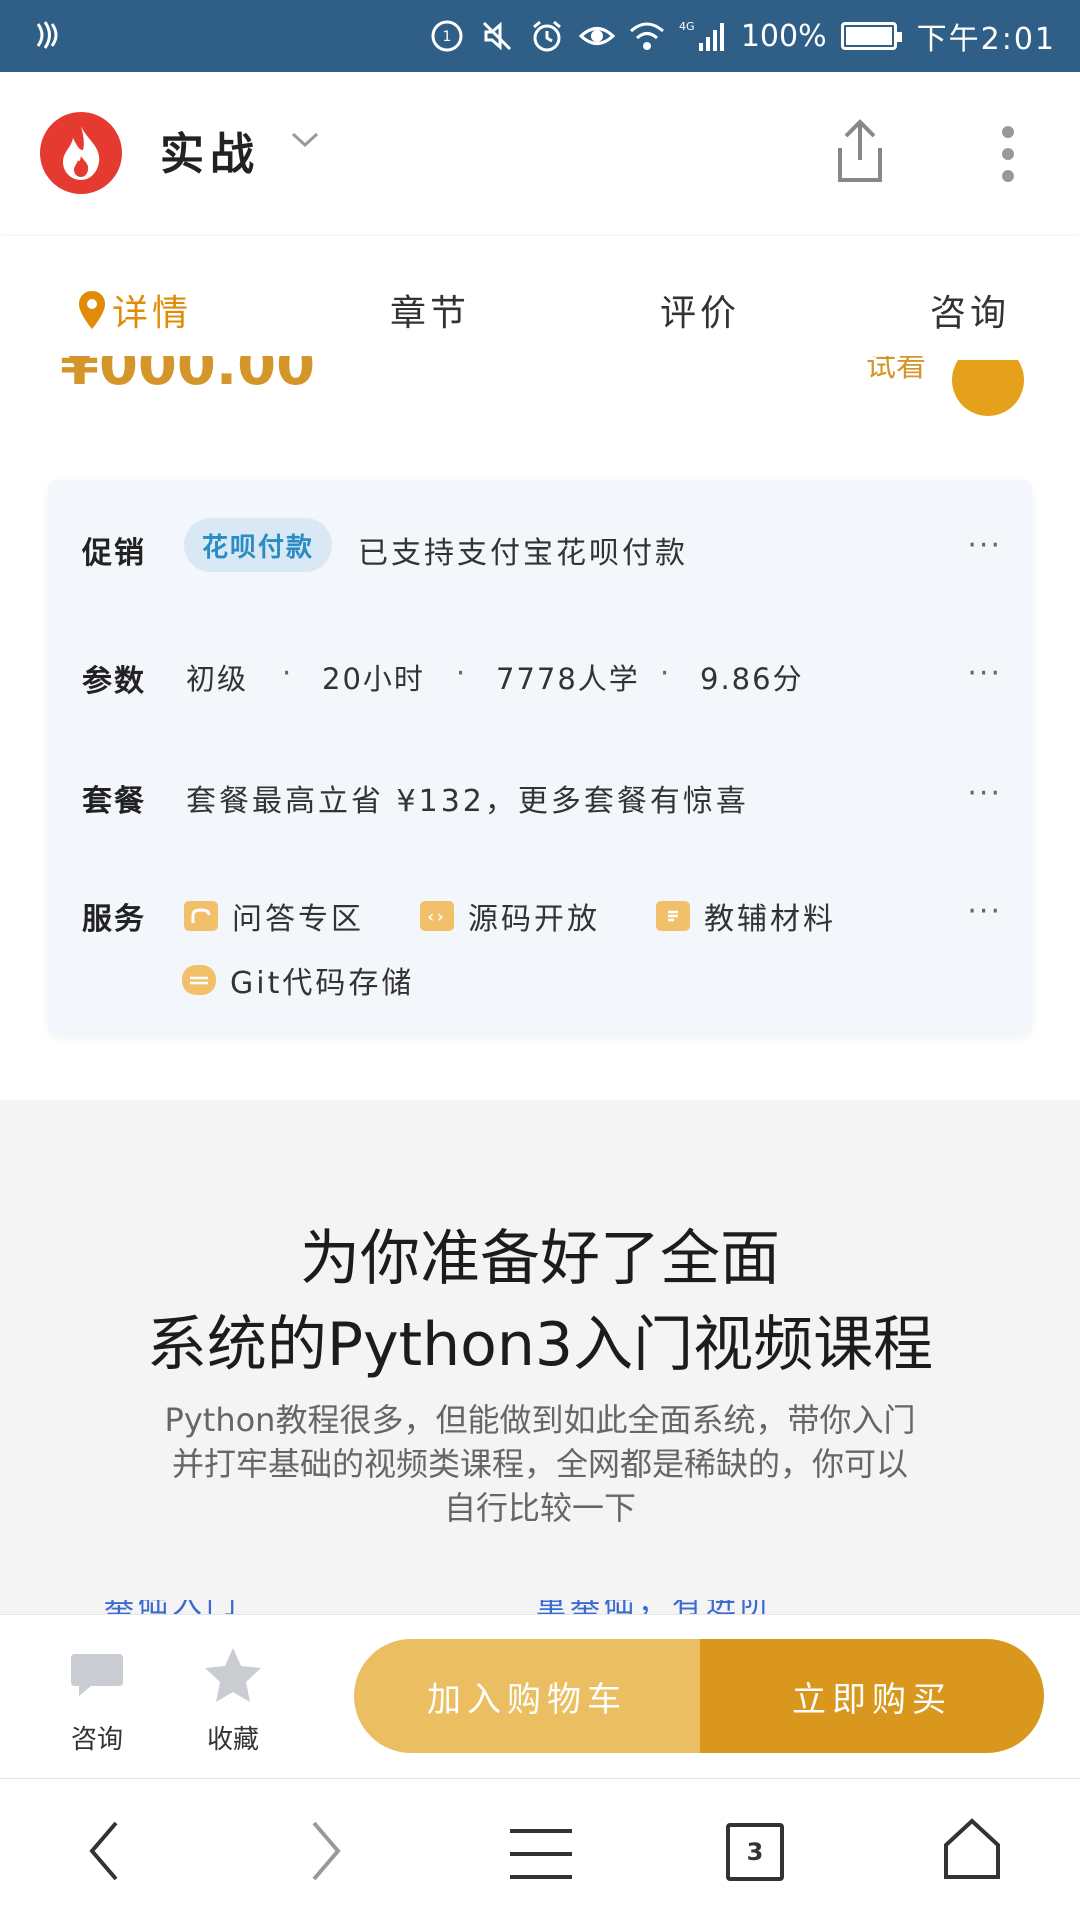  What do you see at coordinates (673, 916) in the screenshot?
I see `document-icon` at bounding box center [673, 916].